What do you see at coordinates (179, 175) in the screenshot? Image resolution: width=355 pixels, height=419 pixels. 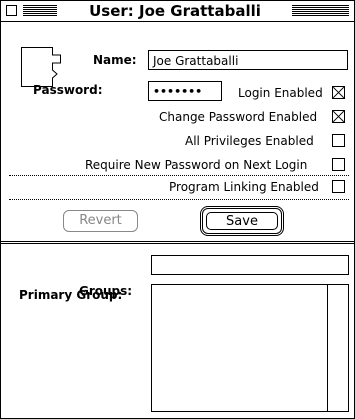 I see `divider-dotted-top` at bounding box center [179, 175].